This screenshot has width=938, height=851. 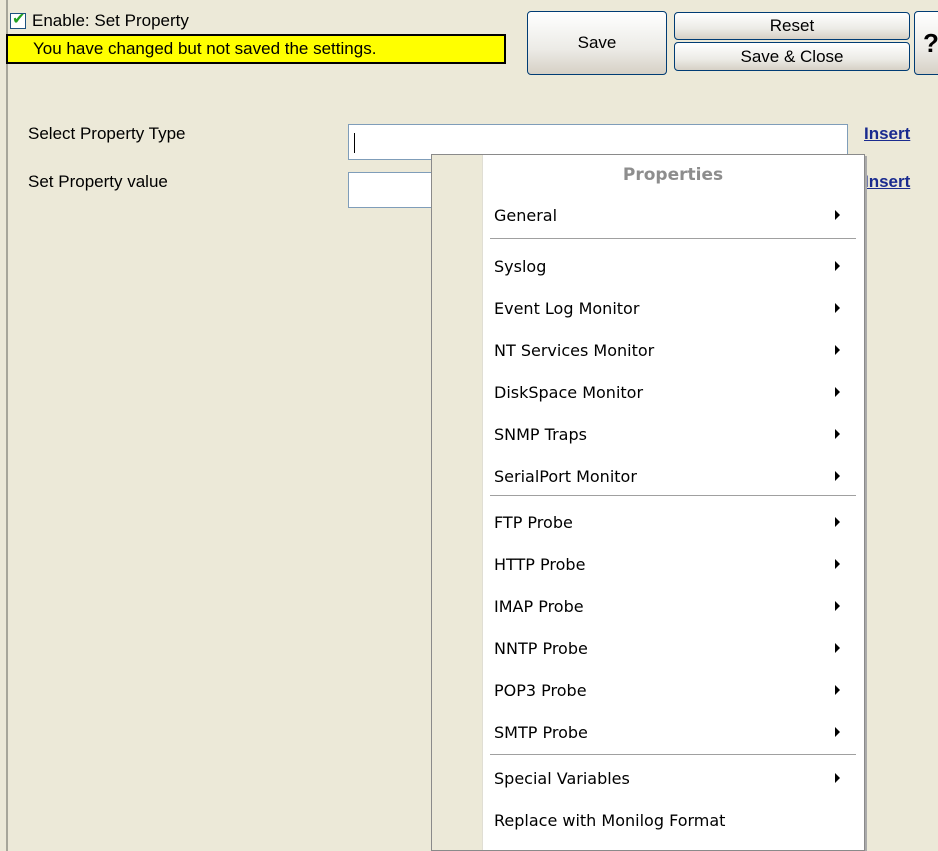 What do you see at coordinates (107, 133) in the screenshot?
I see `property-type-label: Select Property Type` at bounding box center [107, 133].